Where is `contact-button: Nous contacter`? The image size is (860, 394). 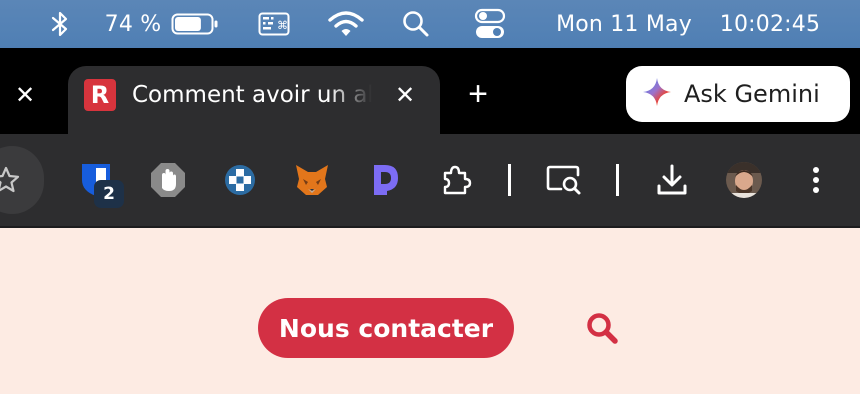
contact-button: Nous contacter is located at coordinates (386, 328).